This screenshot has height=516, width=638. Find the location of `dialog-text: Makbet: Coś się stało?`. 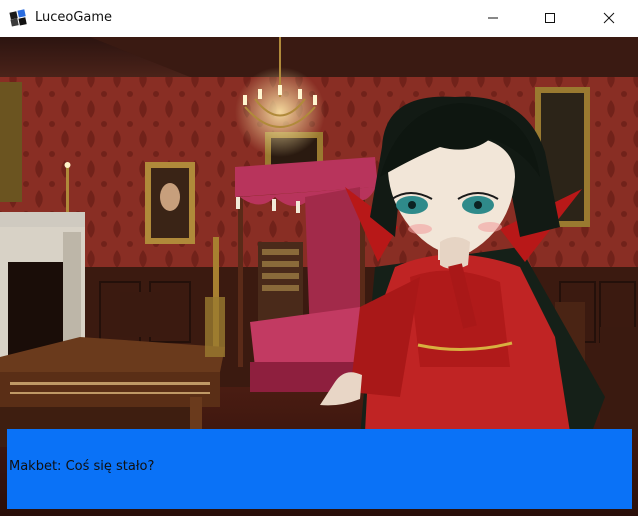

dialog-text: Makbet: Coś się stało? is located at coordinates (82, 466).